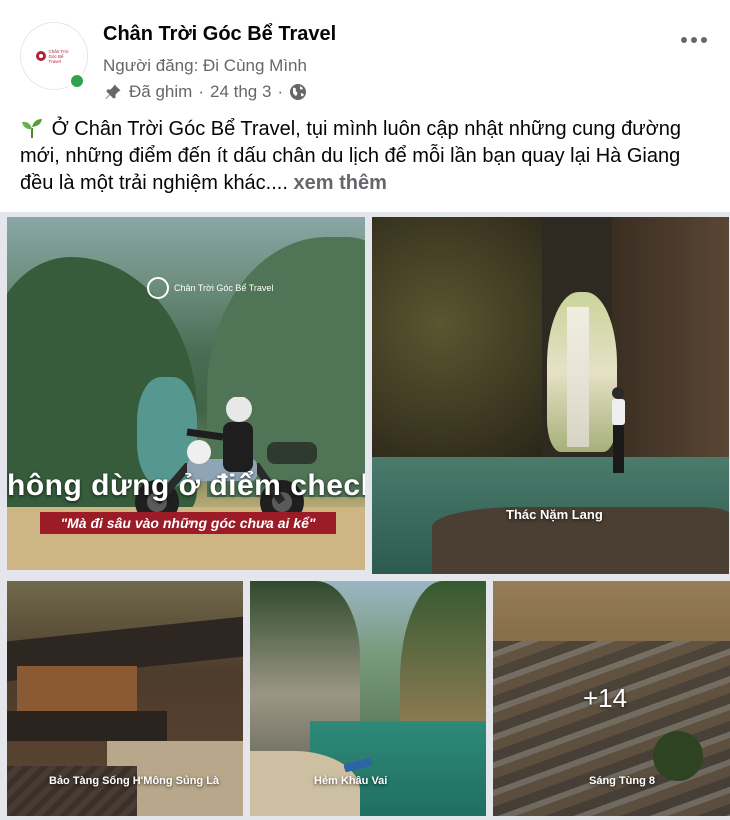  Describe the element at coordinates (605, 698) in the screenshot. I see `more-photos-count: +14` at that location.